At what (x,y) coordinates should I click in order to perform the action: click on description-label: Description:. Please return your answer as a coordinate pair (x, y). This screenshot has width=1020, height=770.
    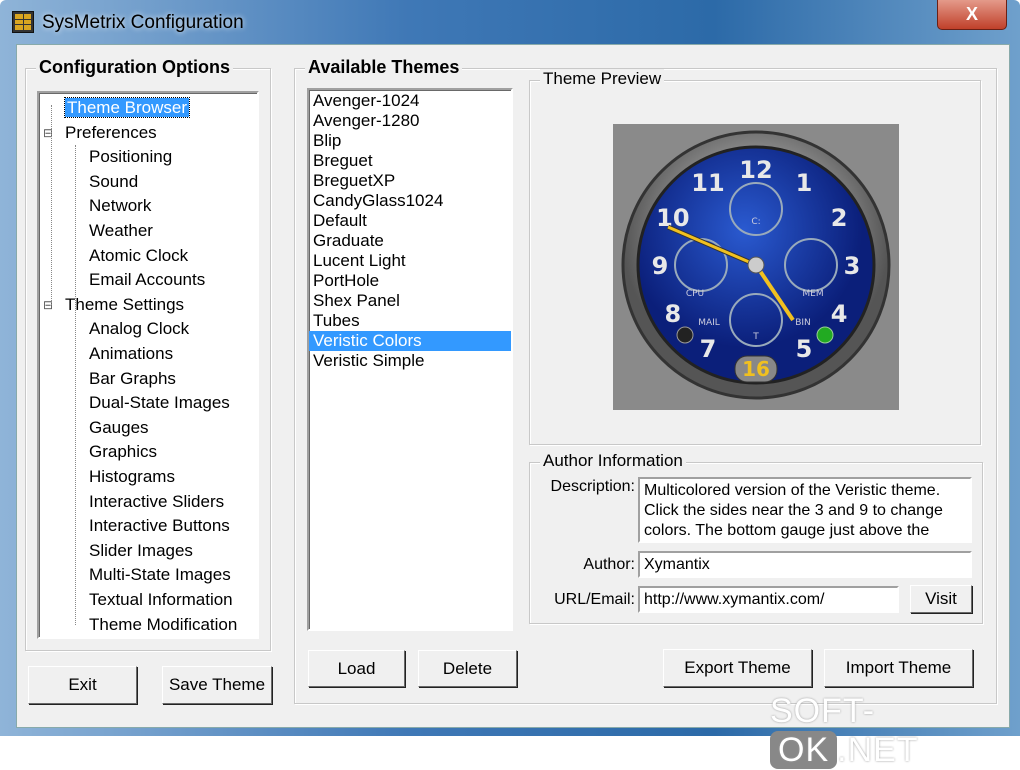
    Looking at the image, I should click on (592, 486).